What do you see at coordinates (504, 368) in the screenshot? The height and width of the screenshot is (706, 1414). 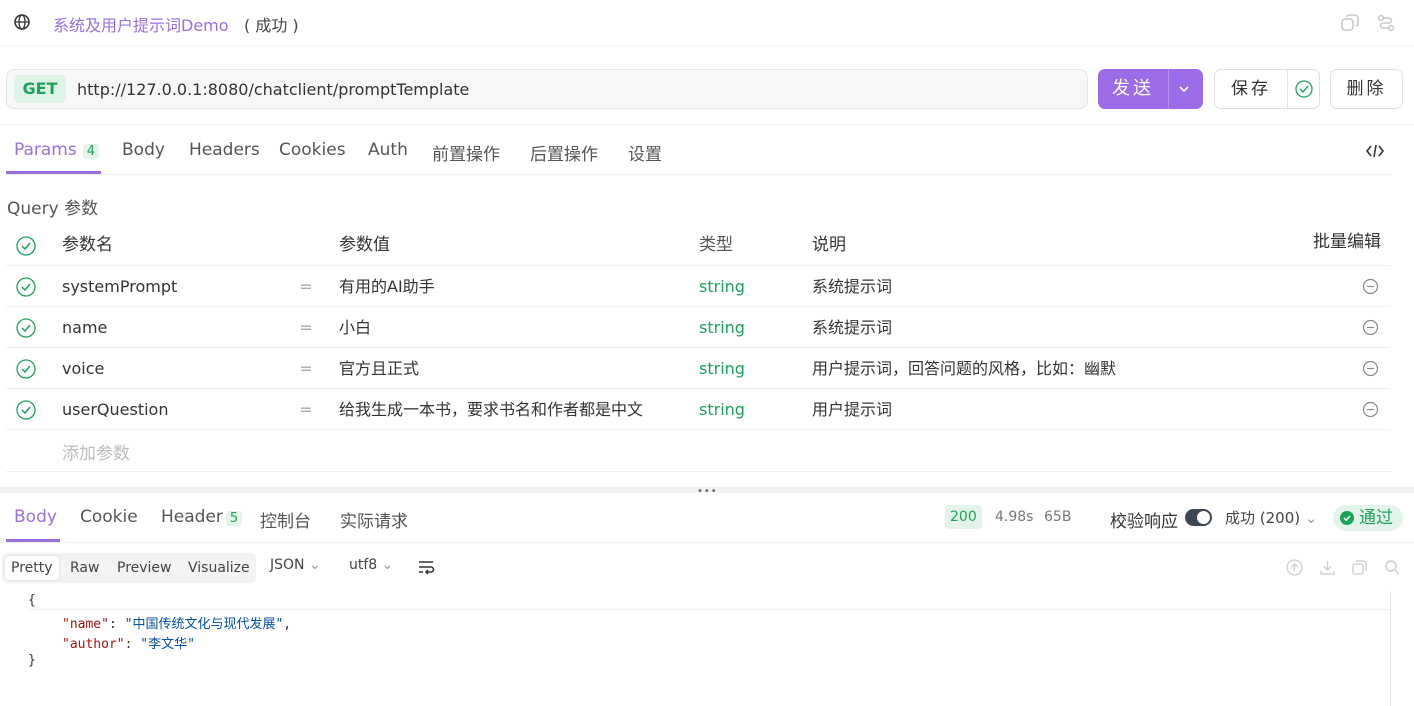 I see `param-value: 官方且正式` at bounding box center [504, 368].